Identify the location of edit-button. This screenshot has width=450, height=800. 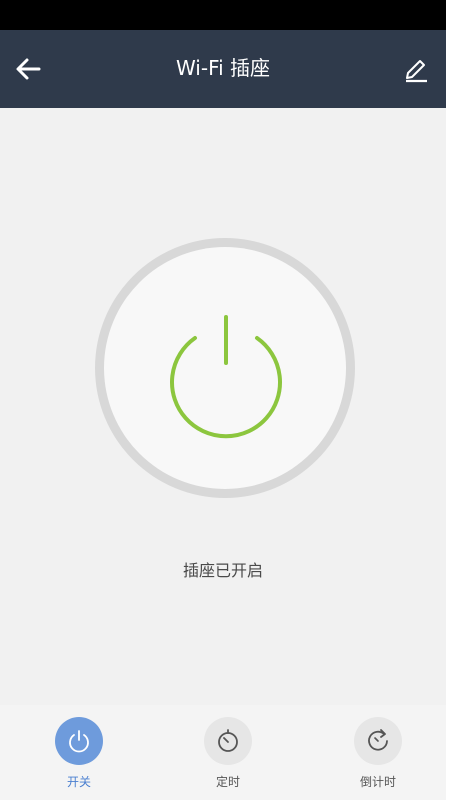
(416, 68).